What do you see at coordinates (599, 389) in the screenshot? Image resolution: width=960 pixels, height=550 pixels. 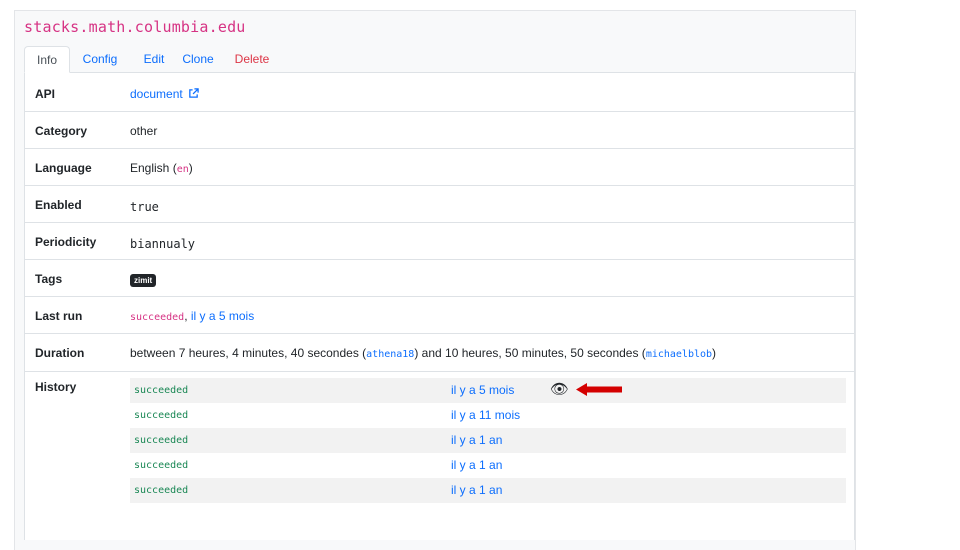 I see `red-arrow-left-icon` at bounding box center [599, 389].